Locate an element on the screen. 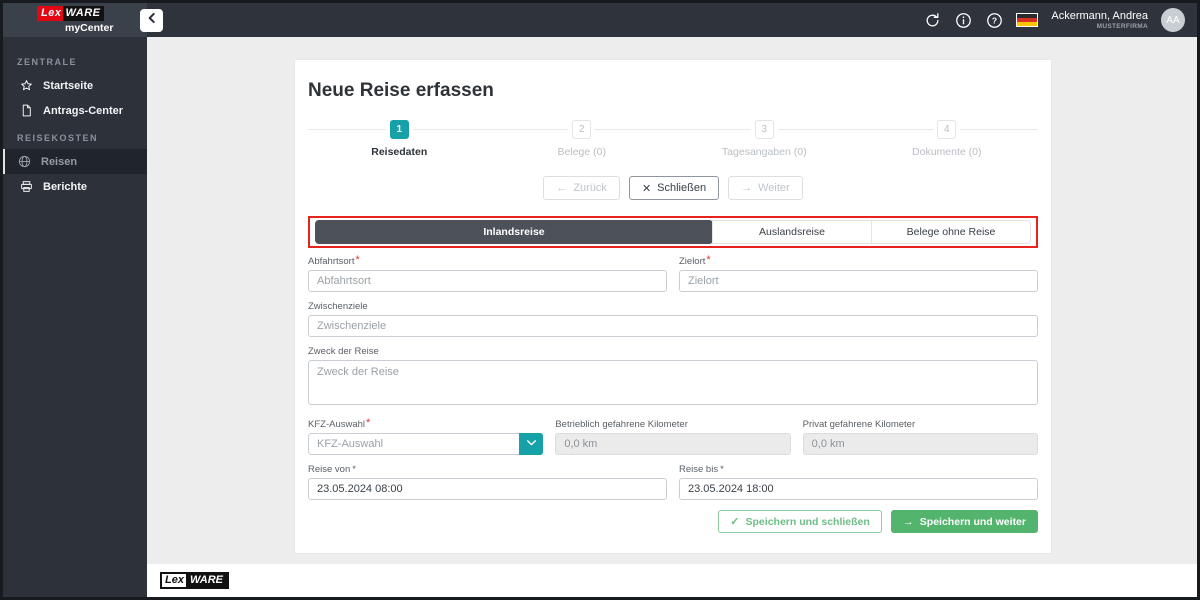 This screenshot has height=600, width=1200. reise-bis-label: Reise bis * is located at coordinates (701, 469).